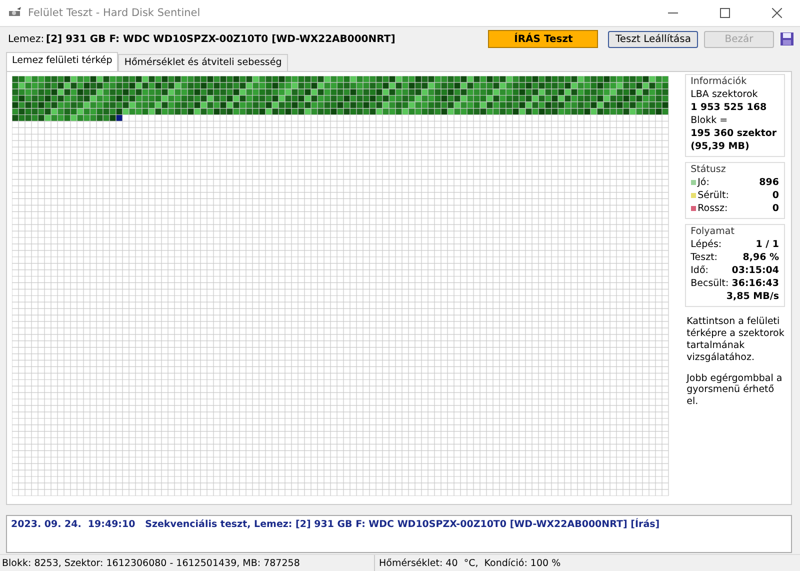 Image resolution: width=800 pixels, height=571 pixels. I want to click on speed-value: 3,85 MB/s, so click(752, 296).